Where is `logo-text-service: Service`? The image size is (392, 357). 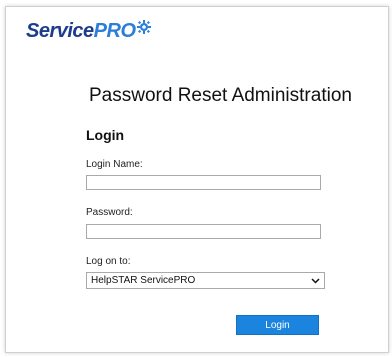 logo-text-service: Service is located at coordinates (60, 31).